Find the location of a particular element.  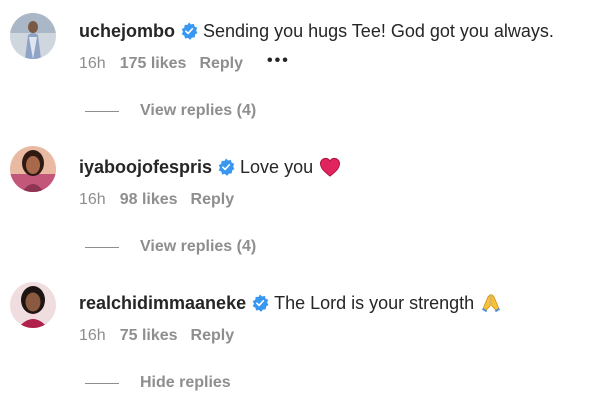

replies-label: Hide replies is located at coordinates (185, 382).